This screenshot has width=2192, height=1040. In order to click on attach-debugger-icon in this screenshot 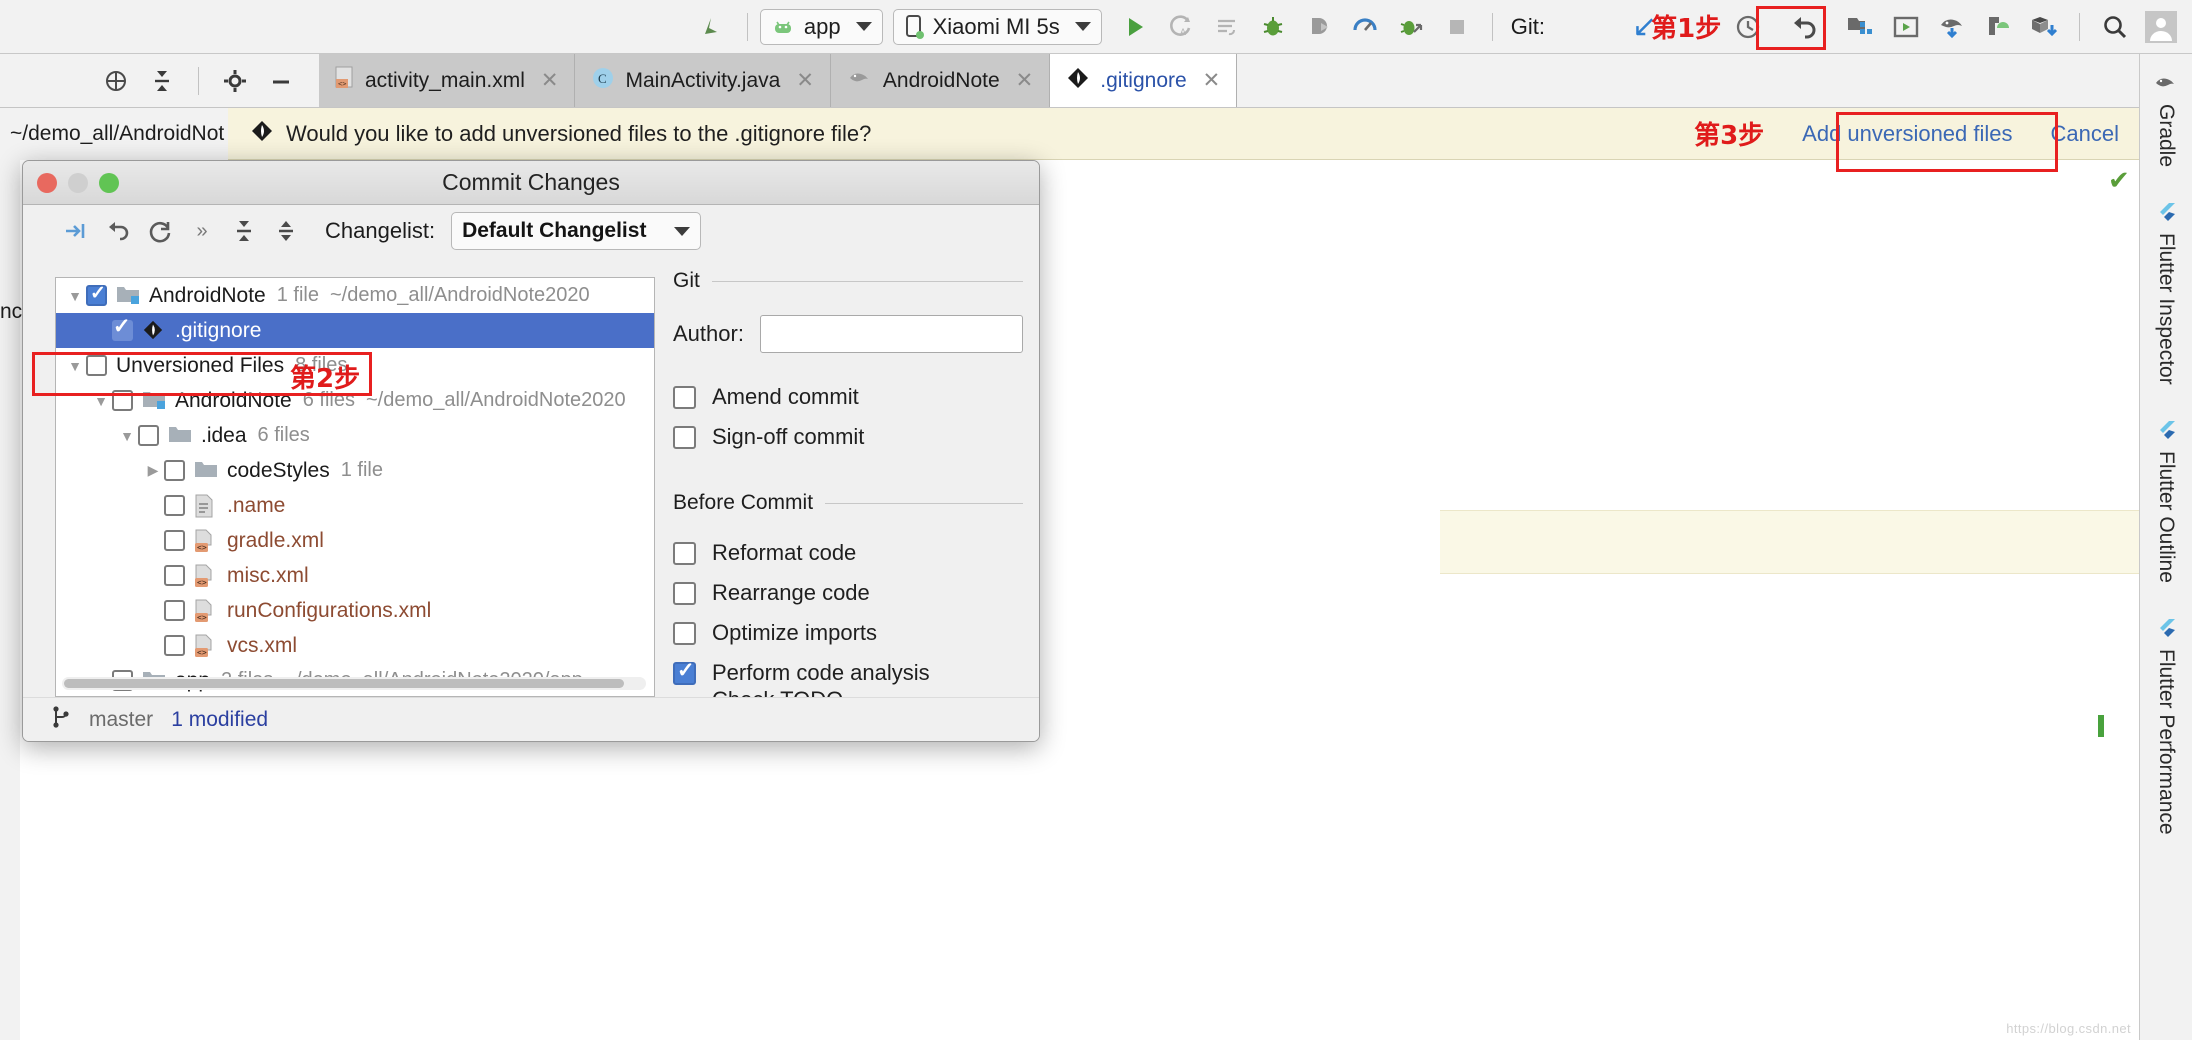, I will do `click(1319, 27)`.